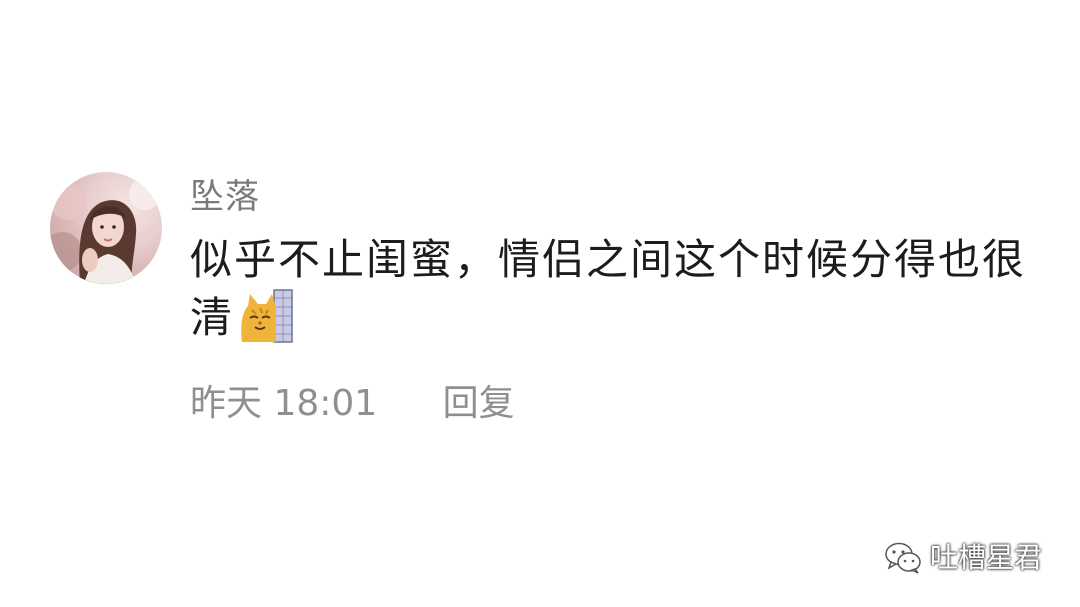 The image size is (1080, 607). Describe the element at coordinates (479, 404) in the screenshot. I see `reply-button: 回复` at that location.